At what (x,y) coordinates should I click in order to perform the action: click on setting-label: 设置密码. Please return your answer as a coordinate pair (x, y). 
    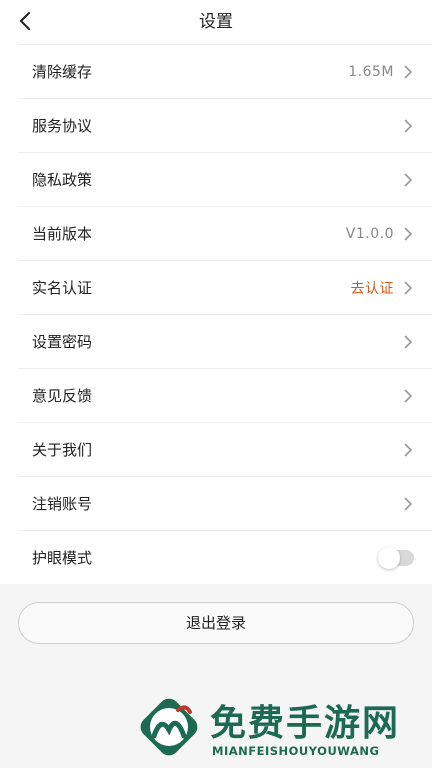
    Looking at the image, I should click on (62, 342).